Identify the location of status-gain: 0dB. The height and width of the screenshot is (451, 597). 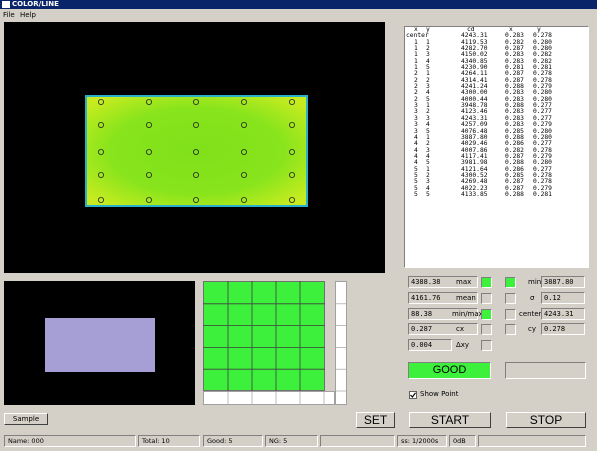
(462, 441).